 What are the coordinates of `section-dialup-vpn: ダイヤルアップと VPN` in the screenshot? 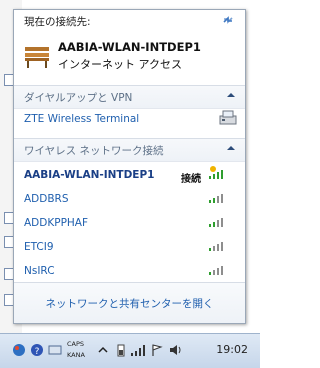 It's located at (129, 97).